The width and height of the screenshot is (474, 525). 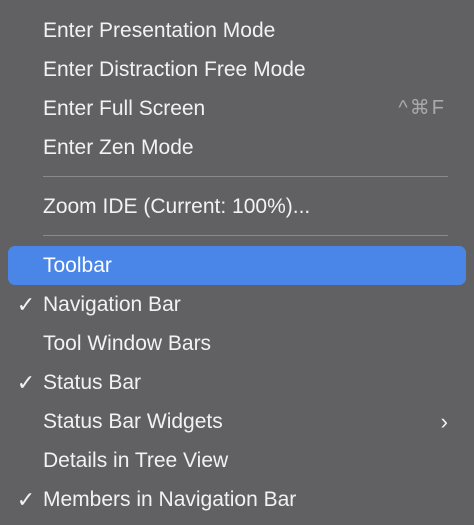 I want to click on menu-item-label: Status Bar, so click(x=92, y=382).